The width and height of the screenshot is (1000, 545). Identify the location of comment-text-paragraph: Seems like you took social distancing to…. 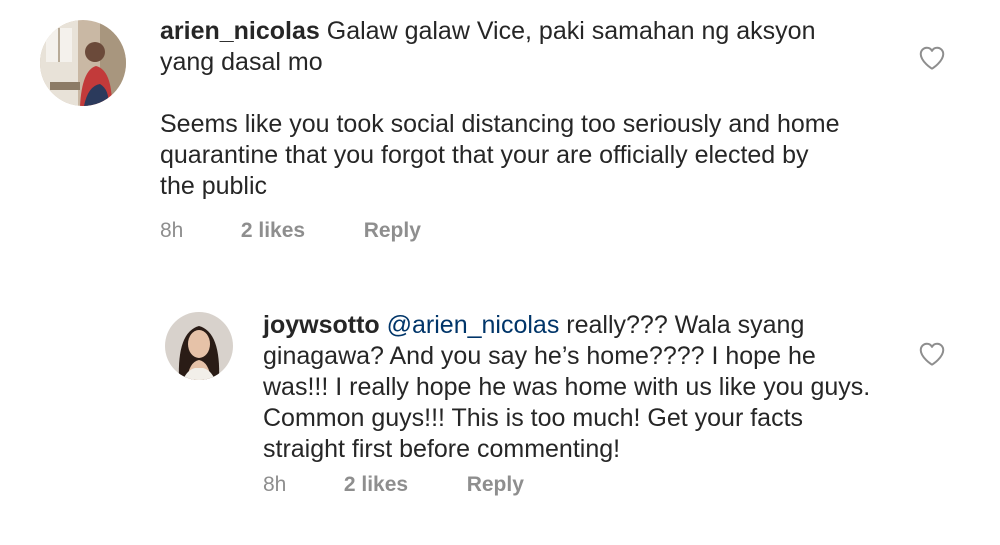
(500, 155).